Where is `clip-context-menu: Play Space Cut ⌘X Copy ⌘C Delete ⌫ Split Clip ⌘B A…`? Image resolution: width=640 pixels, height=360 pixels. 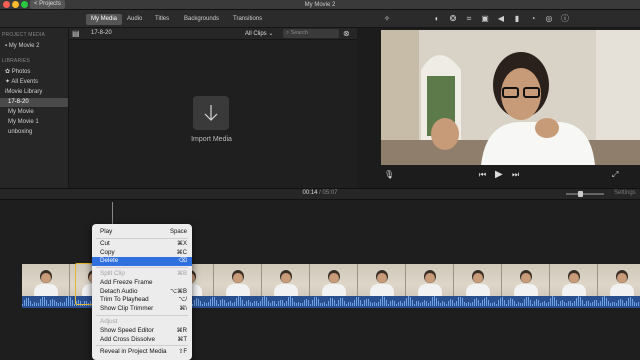
clip-context-menu: Play Space Cut ⌘X Copy ⌘C Delete ⌫ Split Clip ⌘B A… is located at coordinates (142, 292).